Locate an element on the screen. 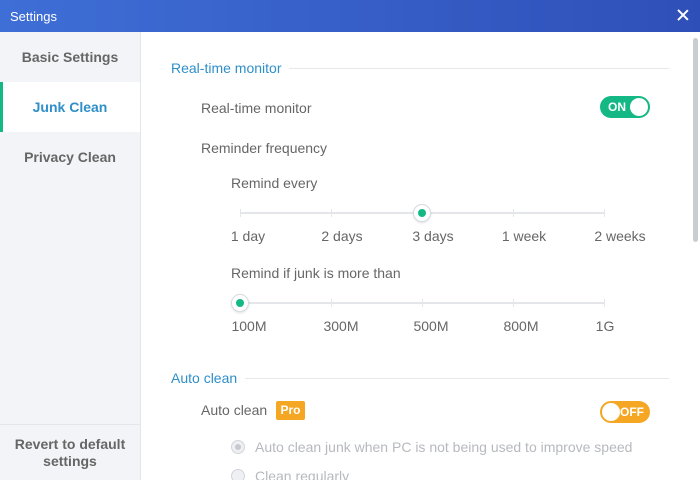  threshold-option-1g: 1G is located at coordinates (605, 326).